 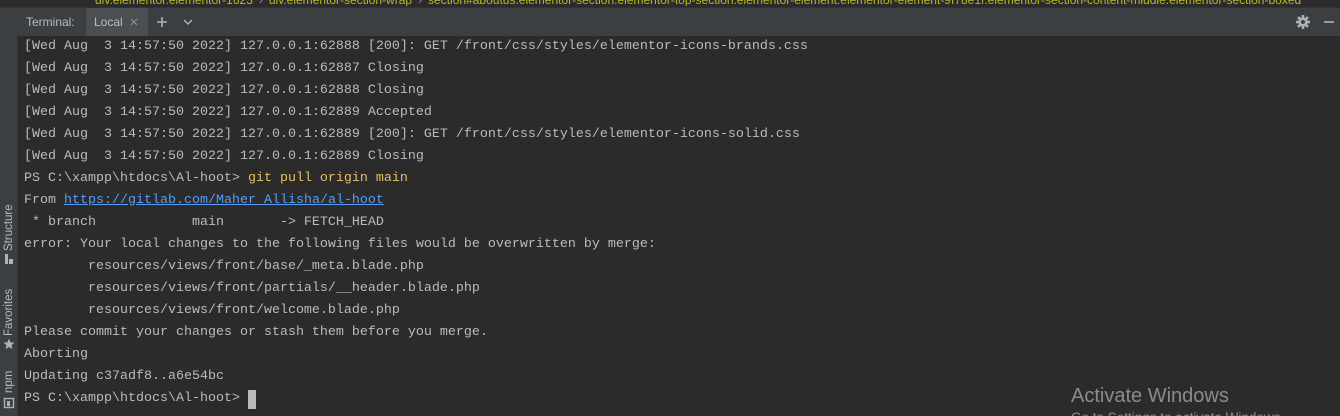 I want to click on repository-link: https://gitlab.com/Maher_Allisha/al-hoot, so click(x=224, y=200).